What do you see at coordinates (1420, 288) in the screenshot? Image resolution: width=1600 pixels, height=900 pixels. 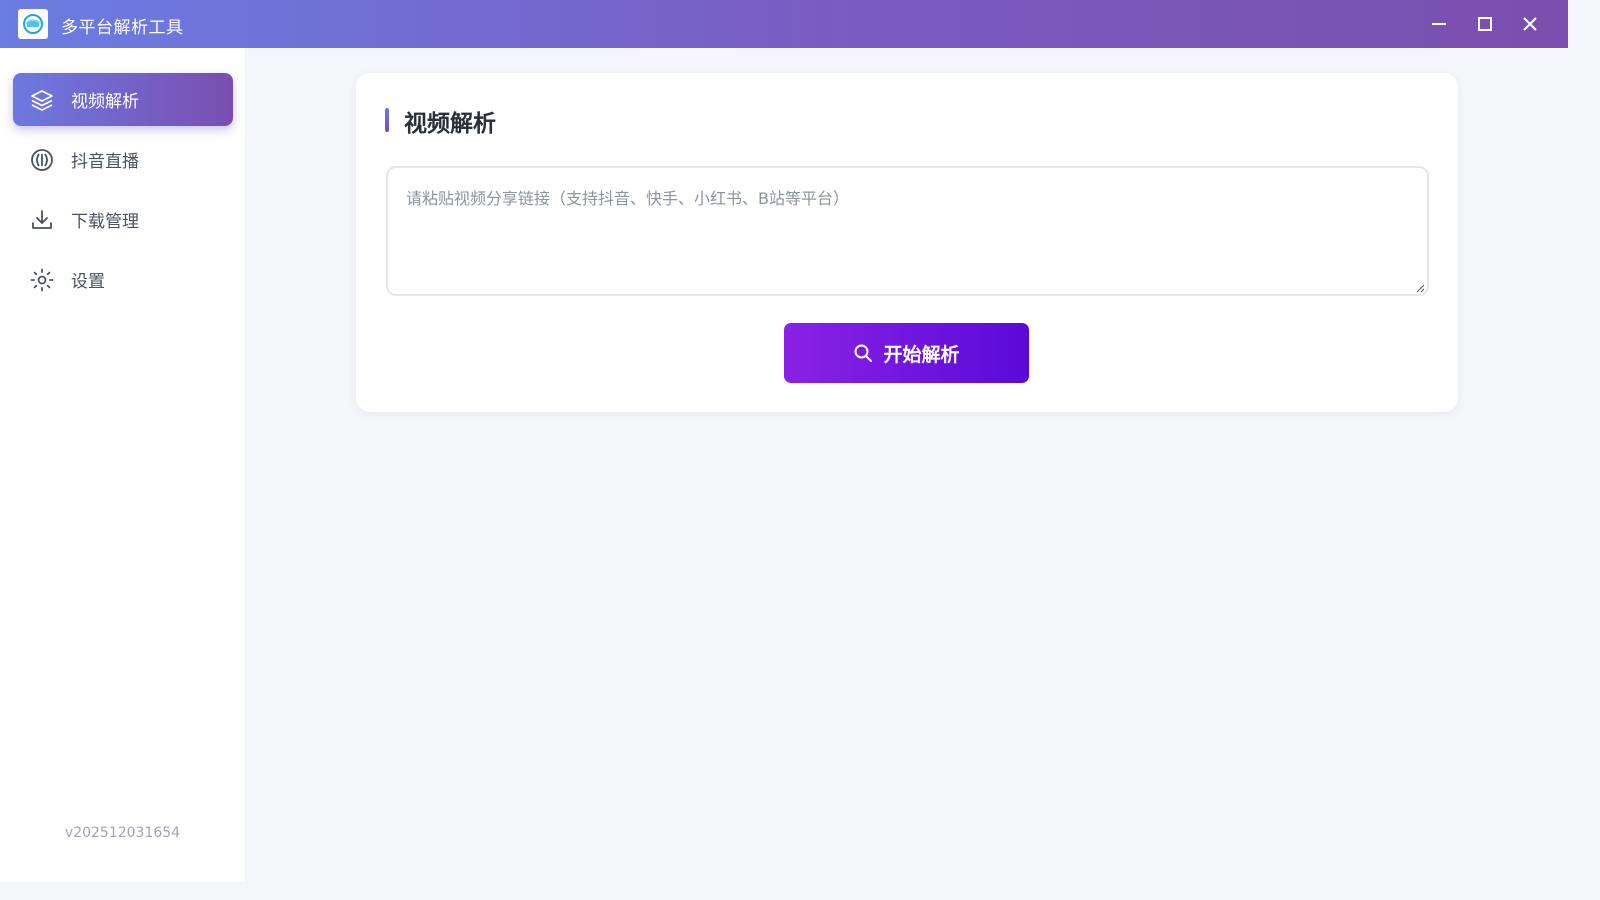 I see `resize-handle-icon` at bounding box center [1420, 288].